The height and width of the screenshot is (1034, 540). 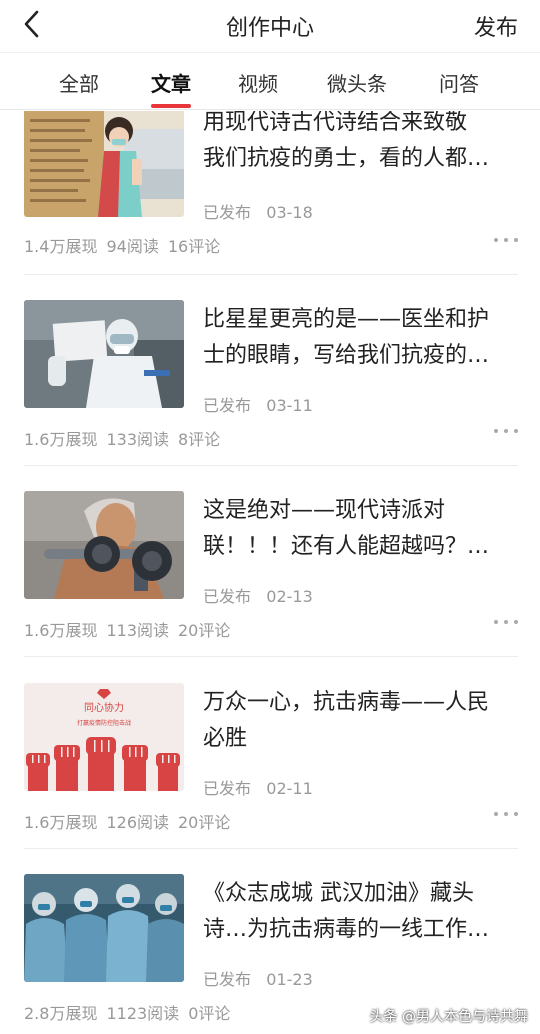 What do you see at coordinates (104, 707) in the screenshot?
I see `poster-headline: 同心协力` at bounding box center [104, 707].